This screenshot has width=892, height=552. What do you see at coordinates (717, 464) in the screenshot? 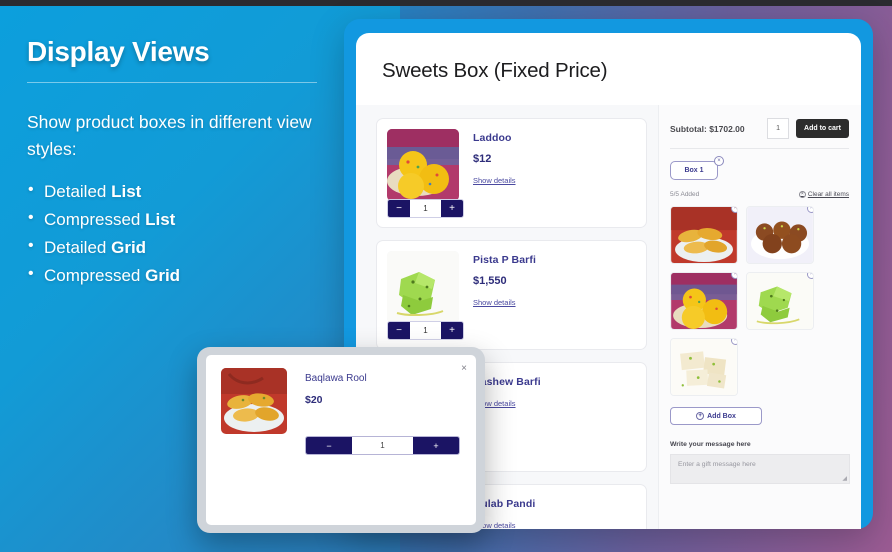
I see `gift-message-placeholder: Enter a gift message here` at bounding box center [717, 464].